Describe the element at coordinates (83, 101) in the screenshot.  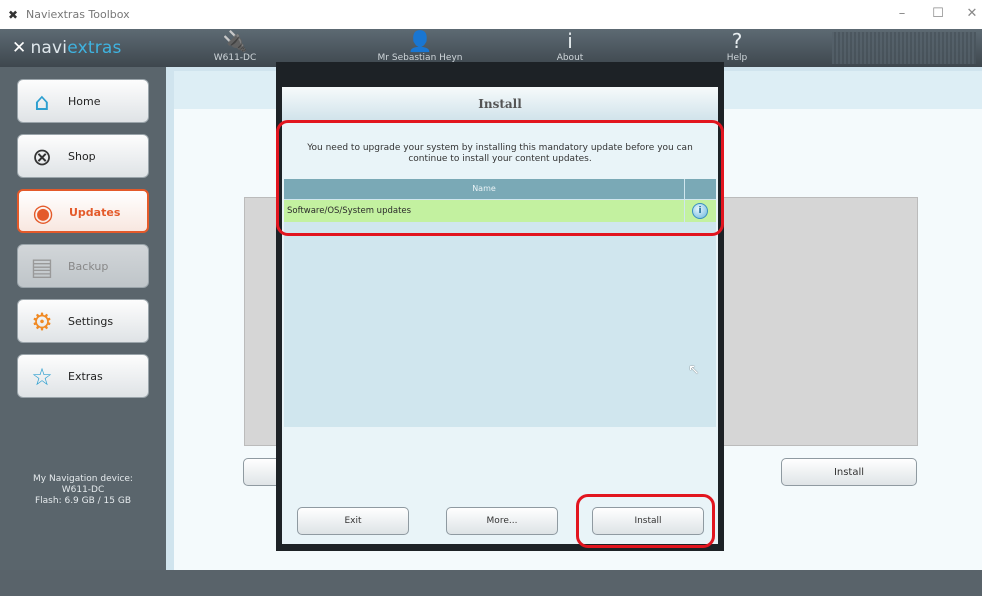
I see `sidebar-item-home: ⌂ Home` at that location.